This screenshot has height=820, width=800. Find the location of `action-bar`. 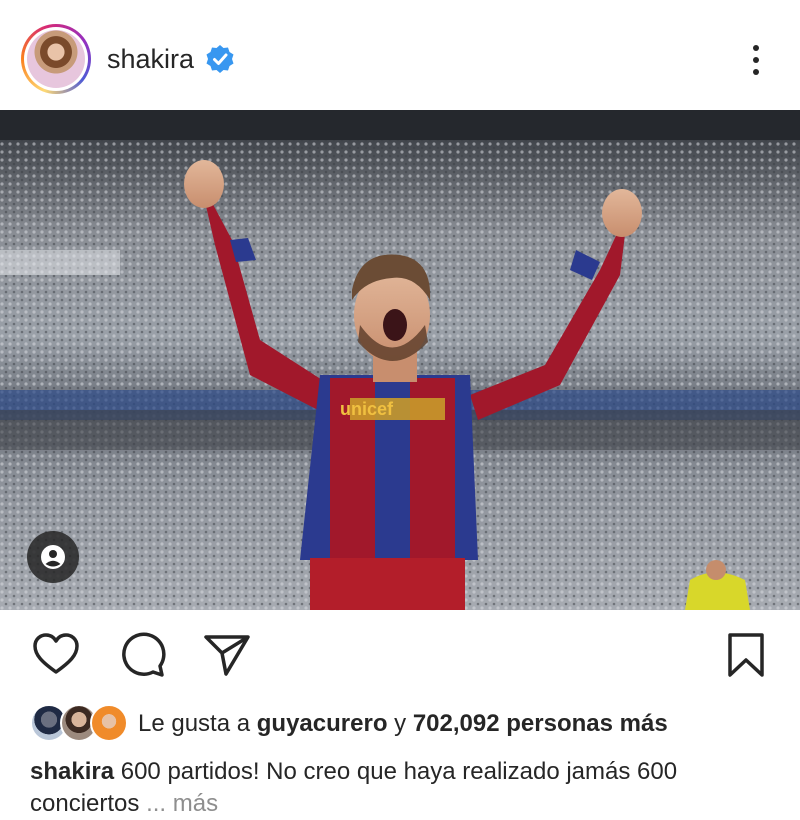

action-bar is located at coordinates (400, 655).